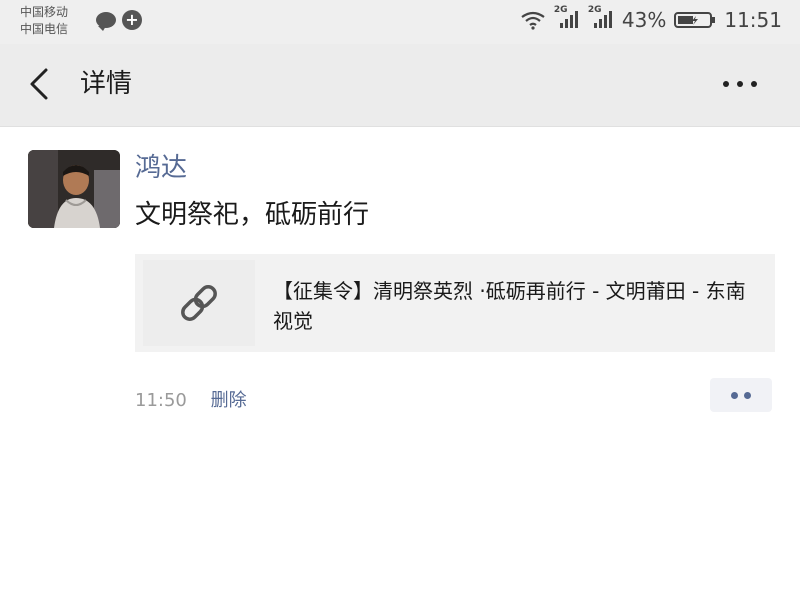  I want to click on avatar-photo, so click(74, 189).